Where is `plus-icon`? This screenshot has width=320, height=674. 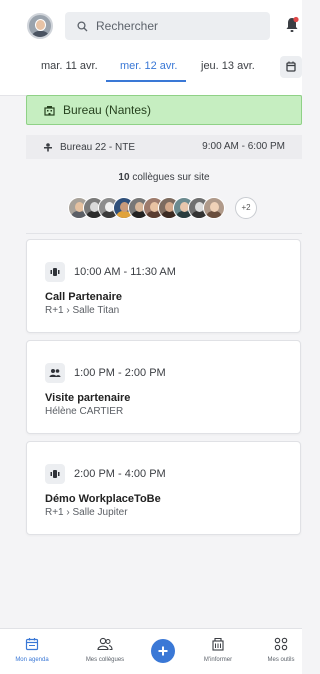
plus-icon is located at coordinates (163, 651).